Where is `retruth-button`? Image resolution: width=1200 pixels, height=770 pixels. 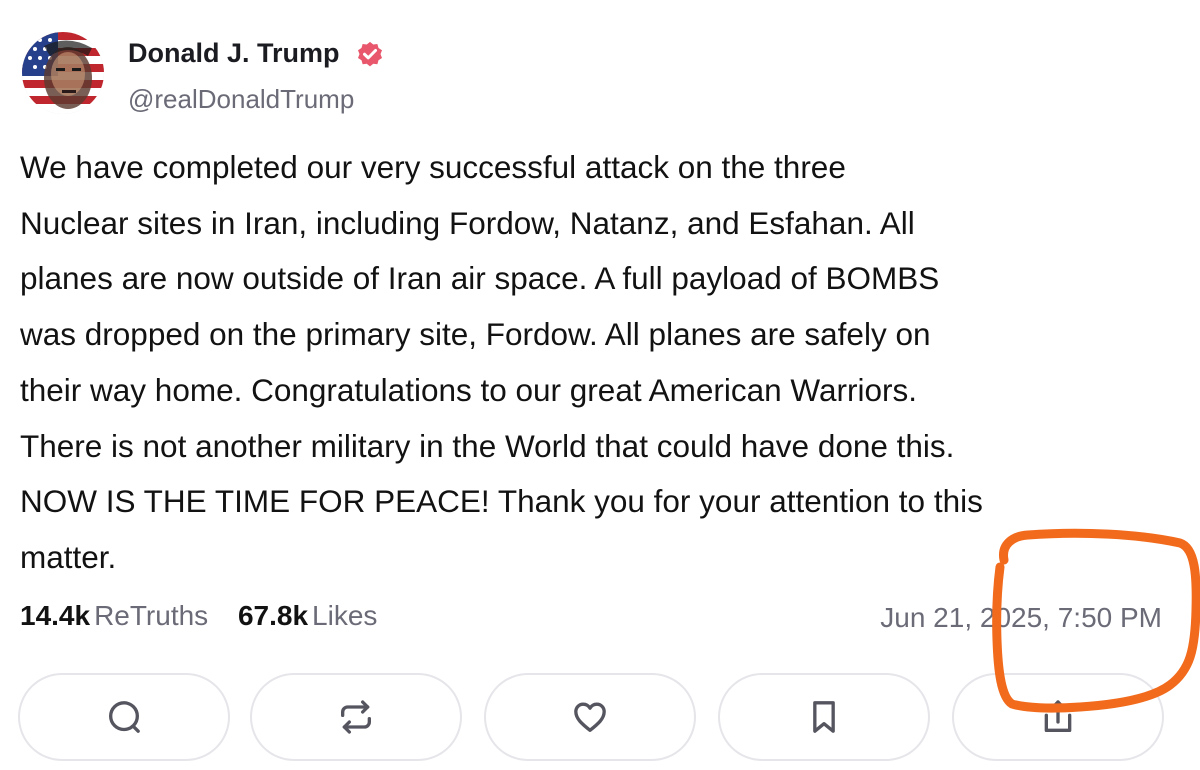
retruth-button is located at coordinates (356, 717).